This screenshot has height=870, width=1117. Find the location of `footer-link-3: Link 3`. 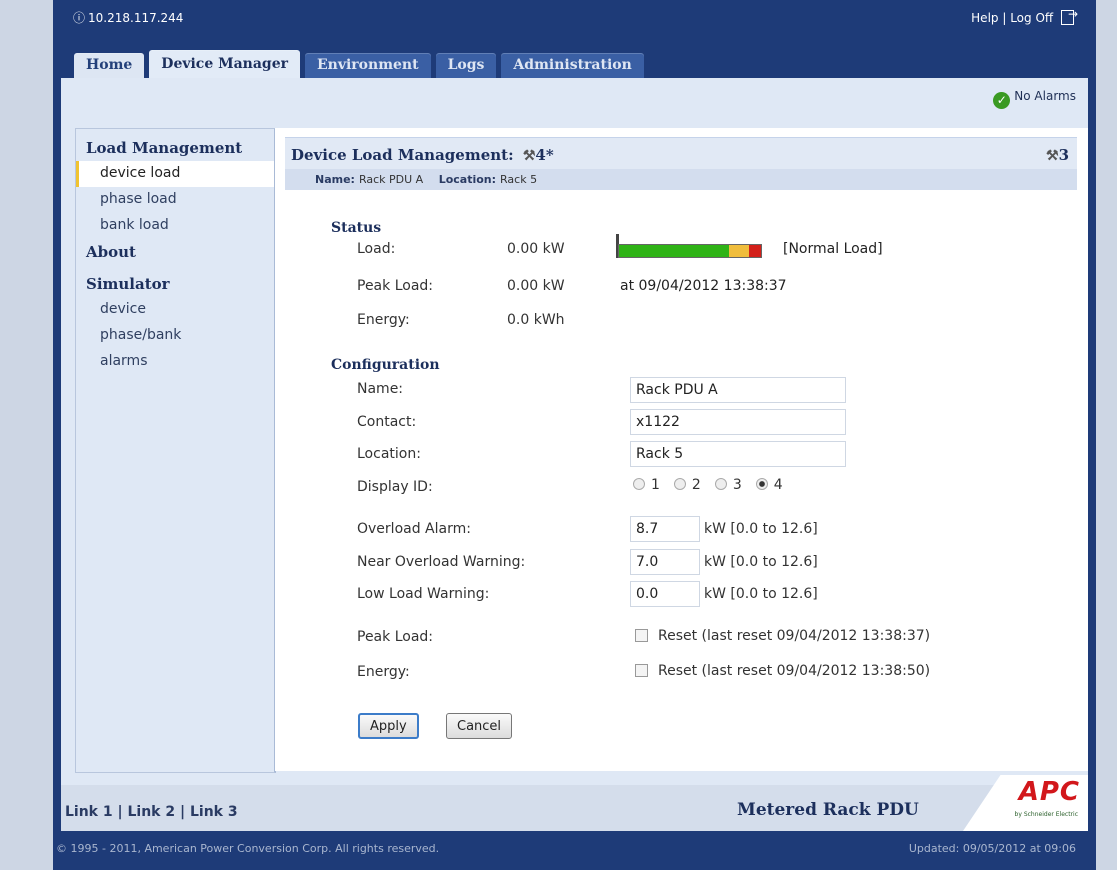

footer-link-3: Link 3 is located at coordinates (214, 812).